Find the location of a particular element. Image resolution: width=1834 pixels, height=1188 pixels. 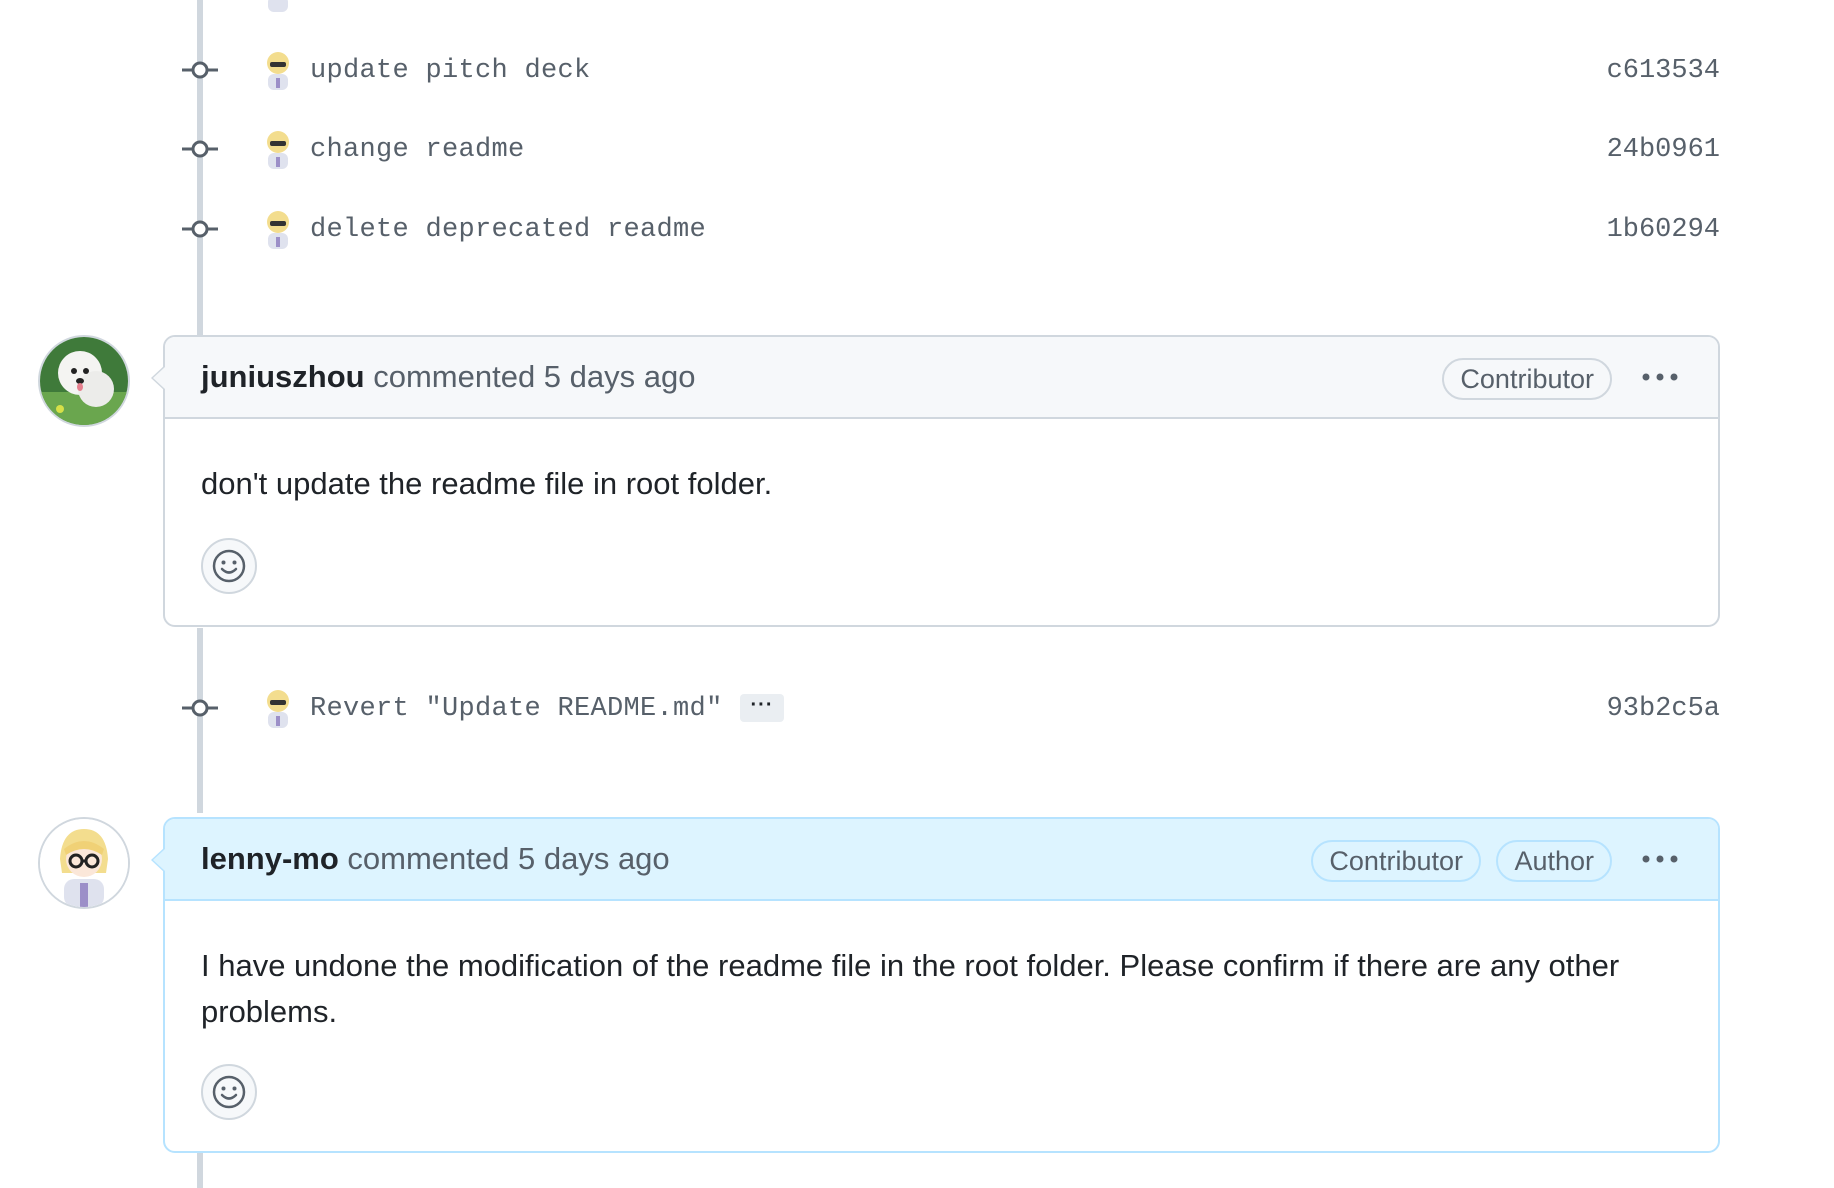

commit-message-link: update pitch deck is located at coordinates (450, 71).